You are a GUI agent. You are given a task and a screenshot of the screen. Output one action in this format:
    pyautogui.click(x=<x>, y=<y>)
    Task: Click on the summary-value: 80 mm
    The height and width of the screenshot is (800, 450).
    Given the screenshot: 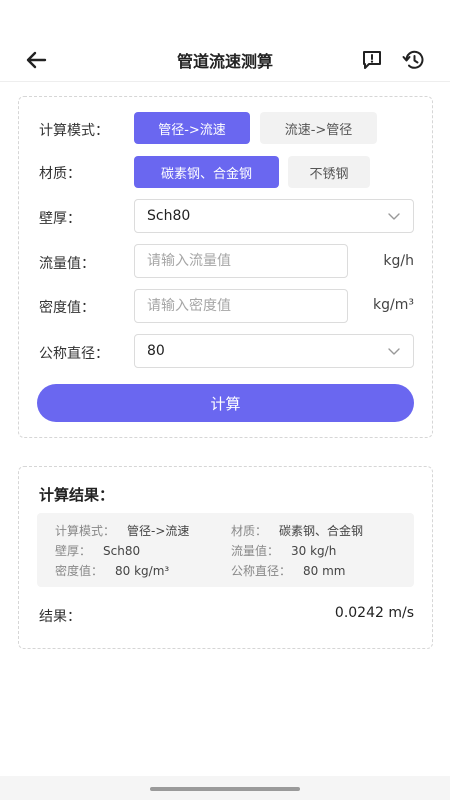 What is the action you would take?
    pyautogui.click(x=324, y=571)
    